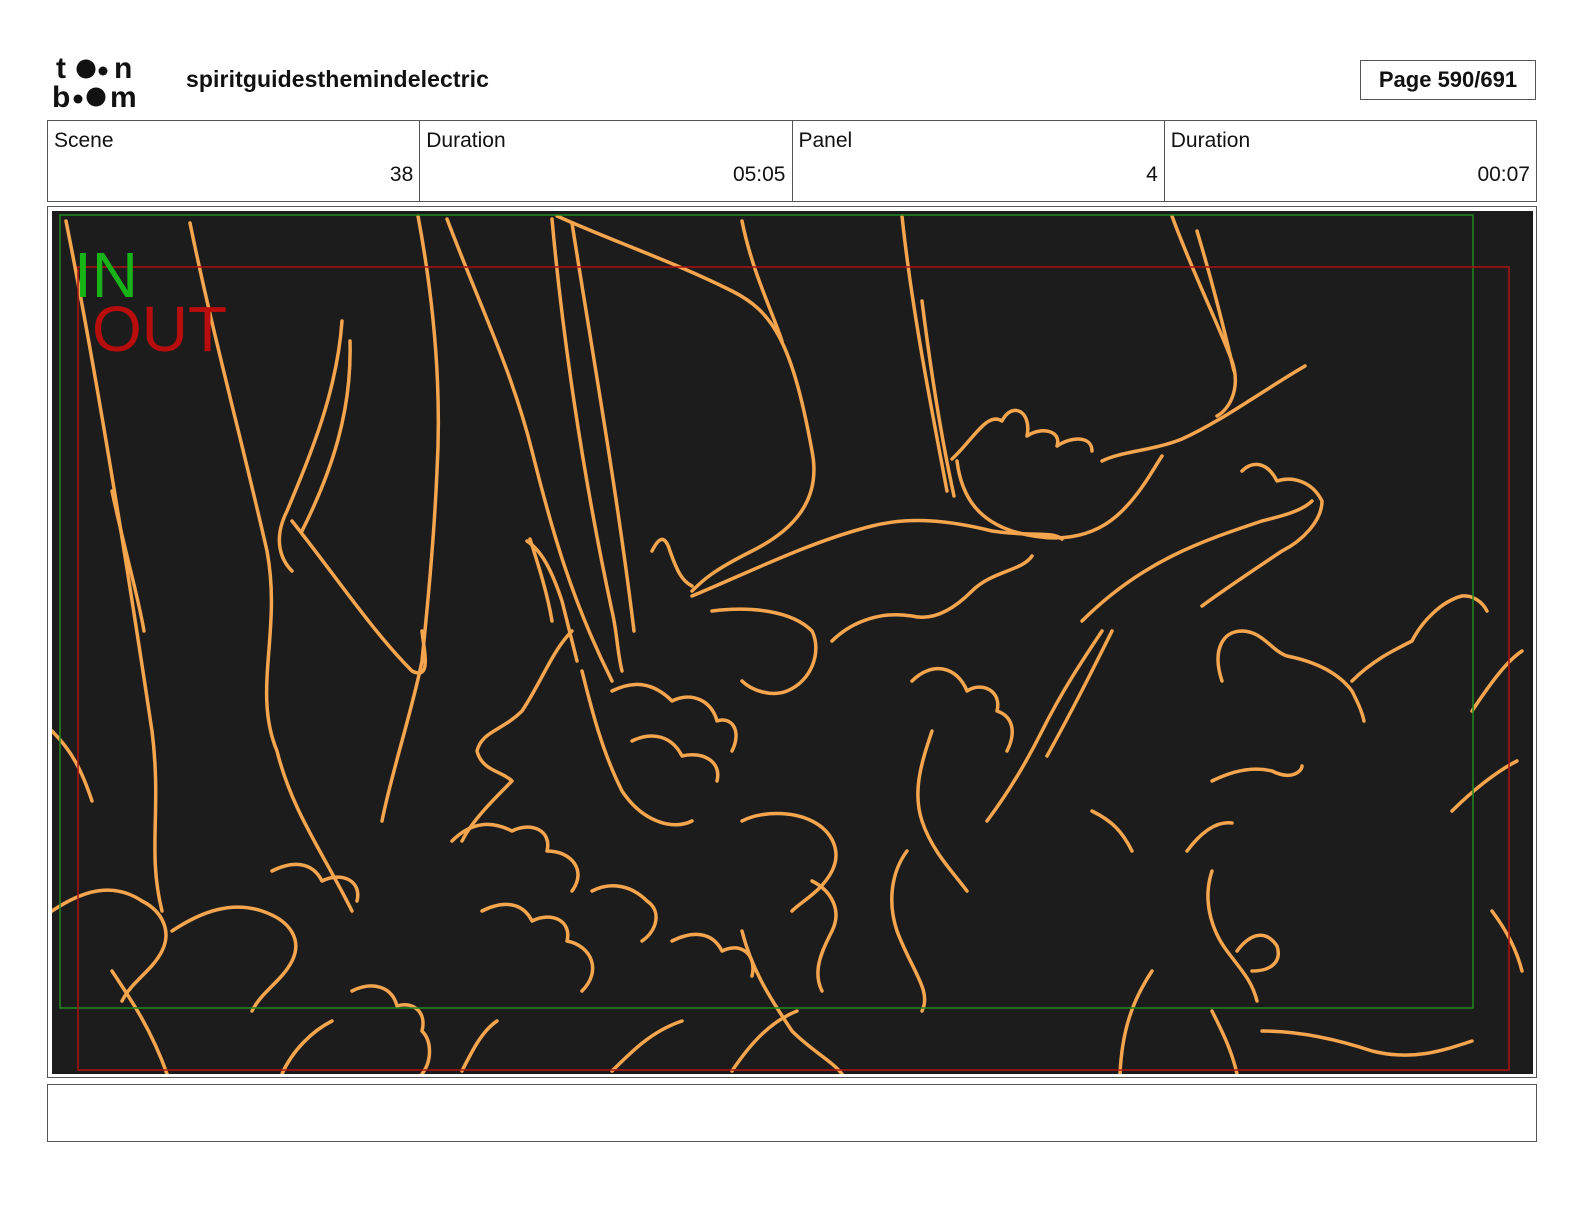 This screenshot has height=1224, width=1584. Describe the element at coordinates (466, 140) in the screenshot. I see `scene-duration-label: Duration` at that location.